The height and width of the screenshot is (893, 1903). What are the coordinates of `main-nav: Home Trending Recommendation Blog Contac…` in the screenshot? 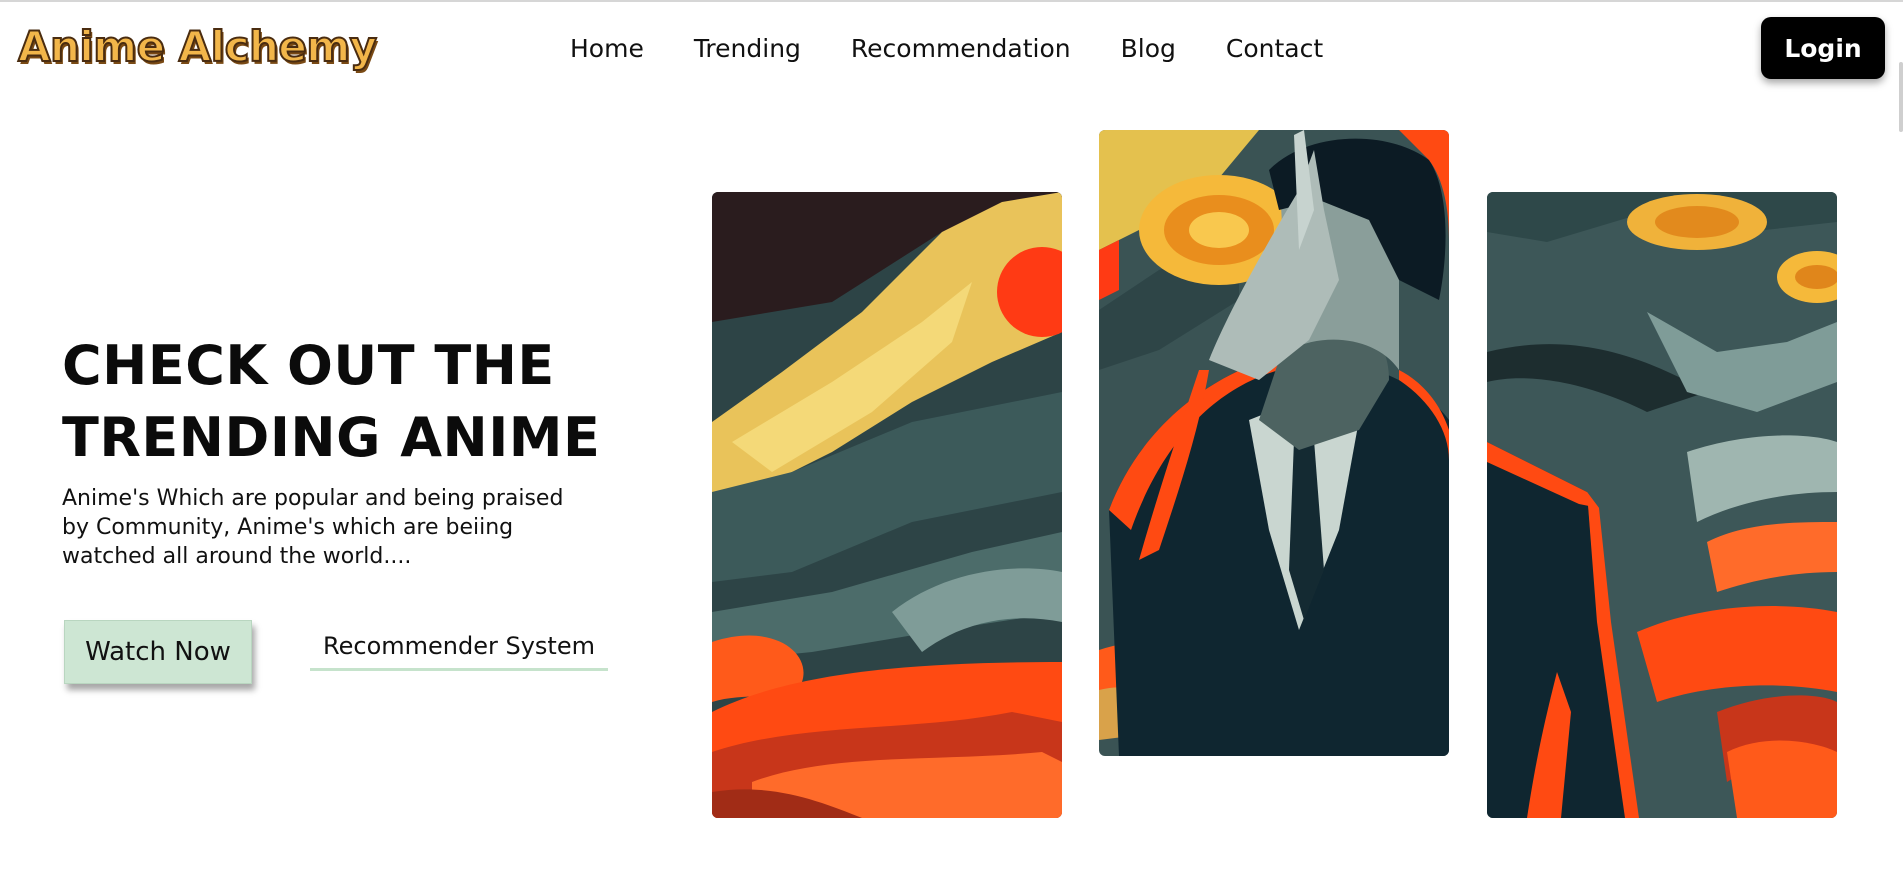 It's located at (946, 48).